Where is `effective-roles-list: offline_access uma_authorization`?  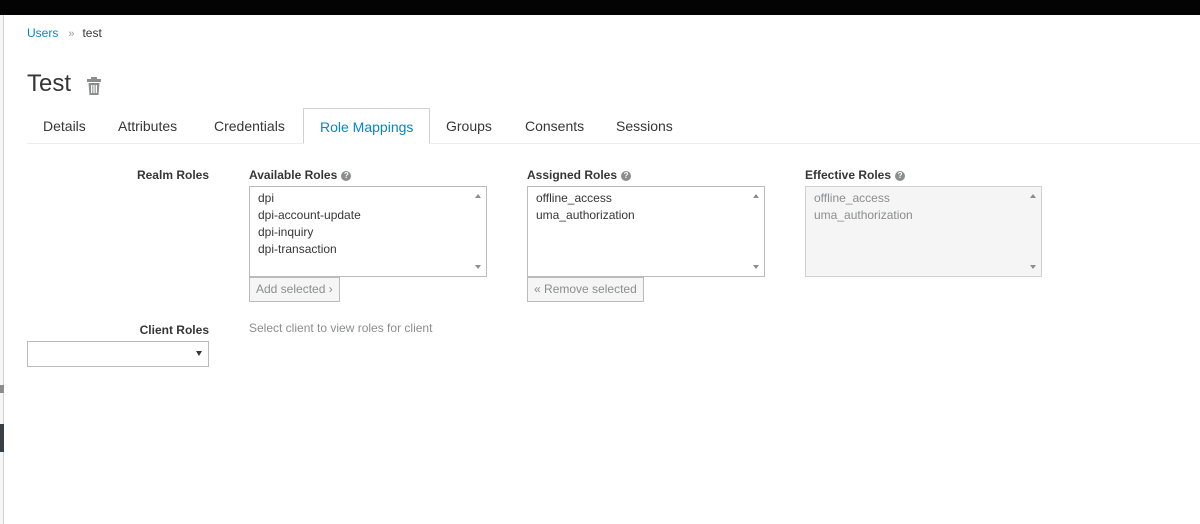
effective-roles-list: offline_access uma_authorization is located at coordinates (923, 231).